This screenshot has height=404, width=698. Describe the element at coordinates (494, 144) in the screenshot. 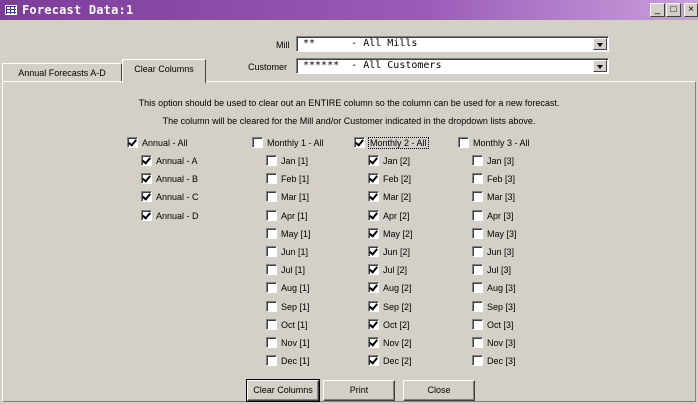

I see `column-header-checkbox: Monthly 3 - All` at that location.